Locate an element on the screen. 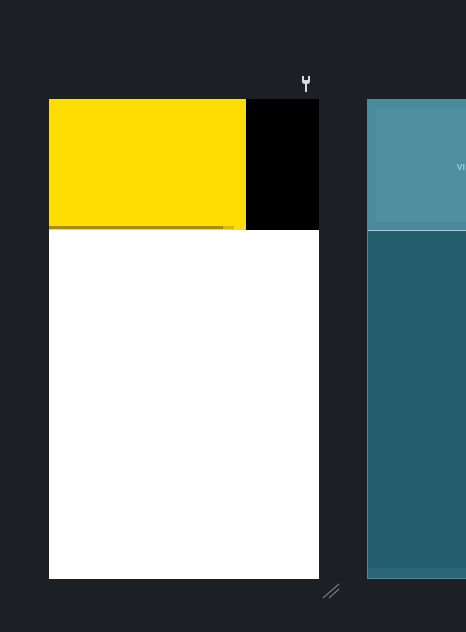 This screenshot has width=466, height=632. side-panel-label: VI is located at coordinates (461, 167).